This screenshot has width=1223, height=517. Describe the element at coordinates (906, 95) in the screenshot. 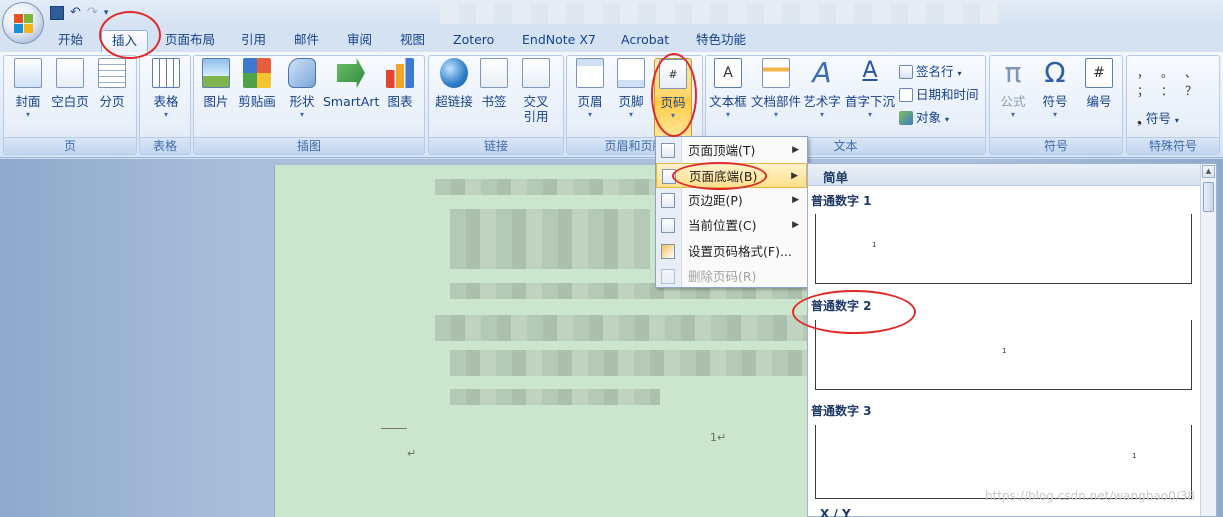

I see `date-time-icon` at that location.